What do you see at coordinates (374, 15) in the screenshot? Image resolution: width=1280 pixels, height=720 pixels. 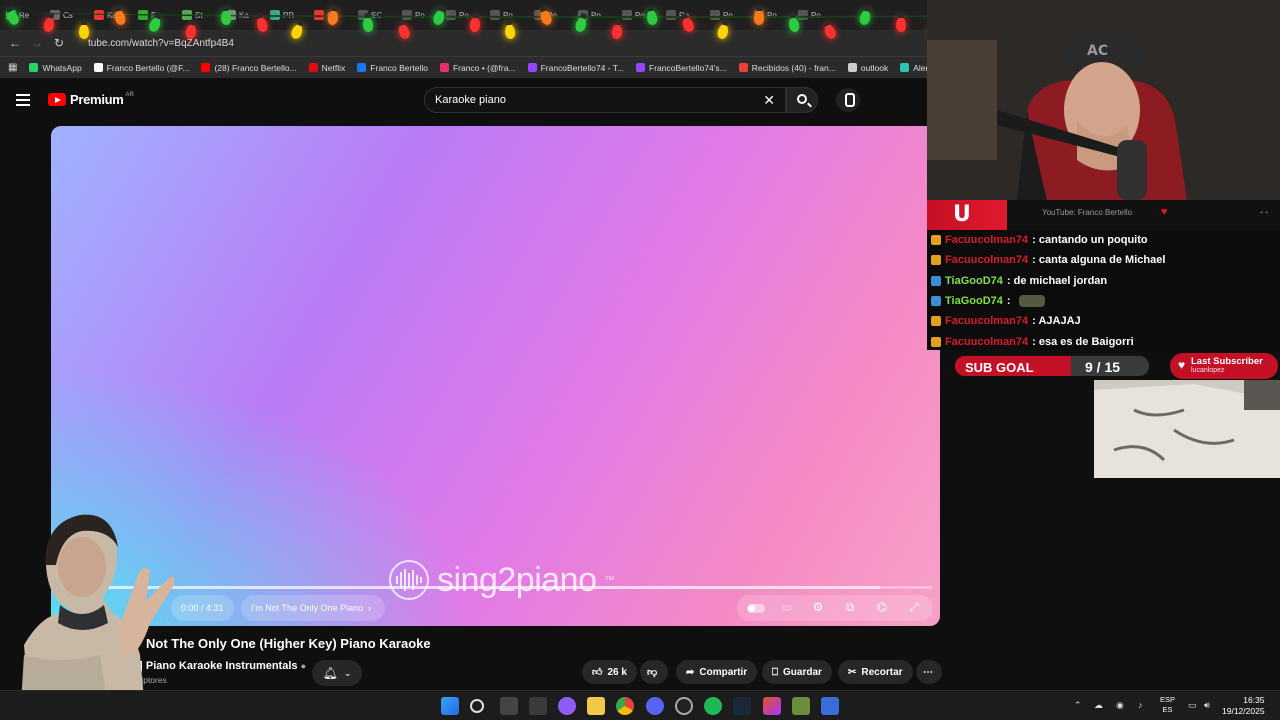 I see `browser-tab: SC` at bounding box center [374, 15].